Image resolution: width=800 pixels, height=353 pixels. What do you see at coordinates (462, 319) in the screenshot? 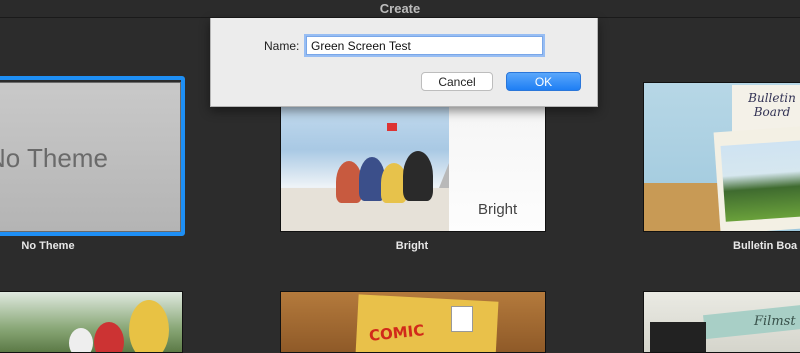
I see `apple-stamp` at bounding box center [462, 319].